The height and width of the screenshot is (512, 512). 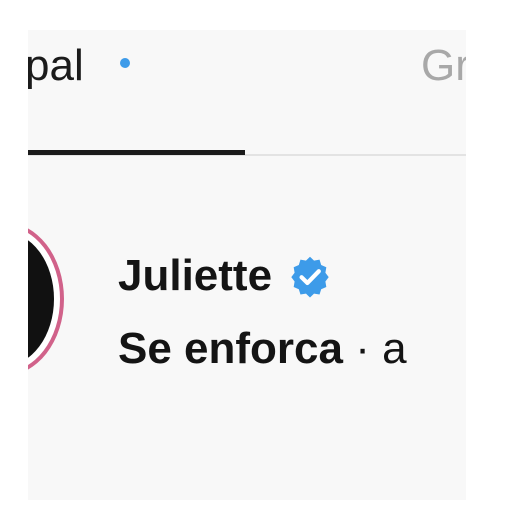 I want to click on tab-secondary-label: Gr, so click(x=443, y=65).